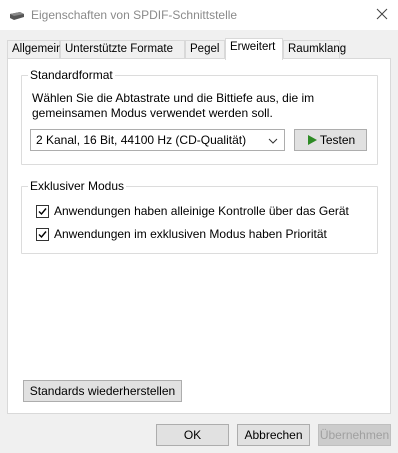 This screenshot has height=453, width=398. I want to click on exclusive-control-checkbox, so click(42, 211).